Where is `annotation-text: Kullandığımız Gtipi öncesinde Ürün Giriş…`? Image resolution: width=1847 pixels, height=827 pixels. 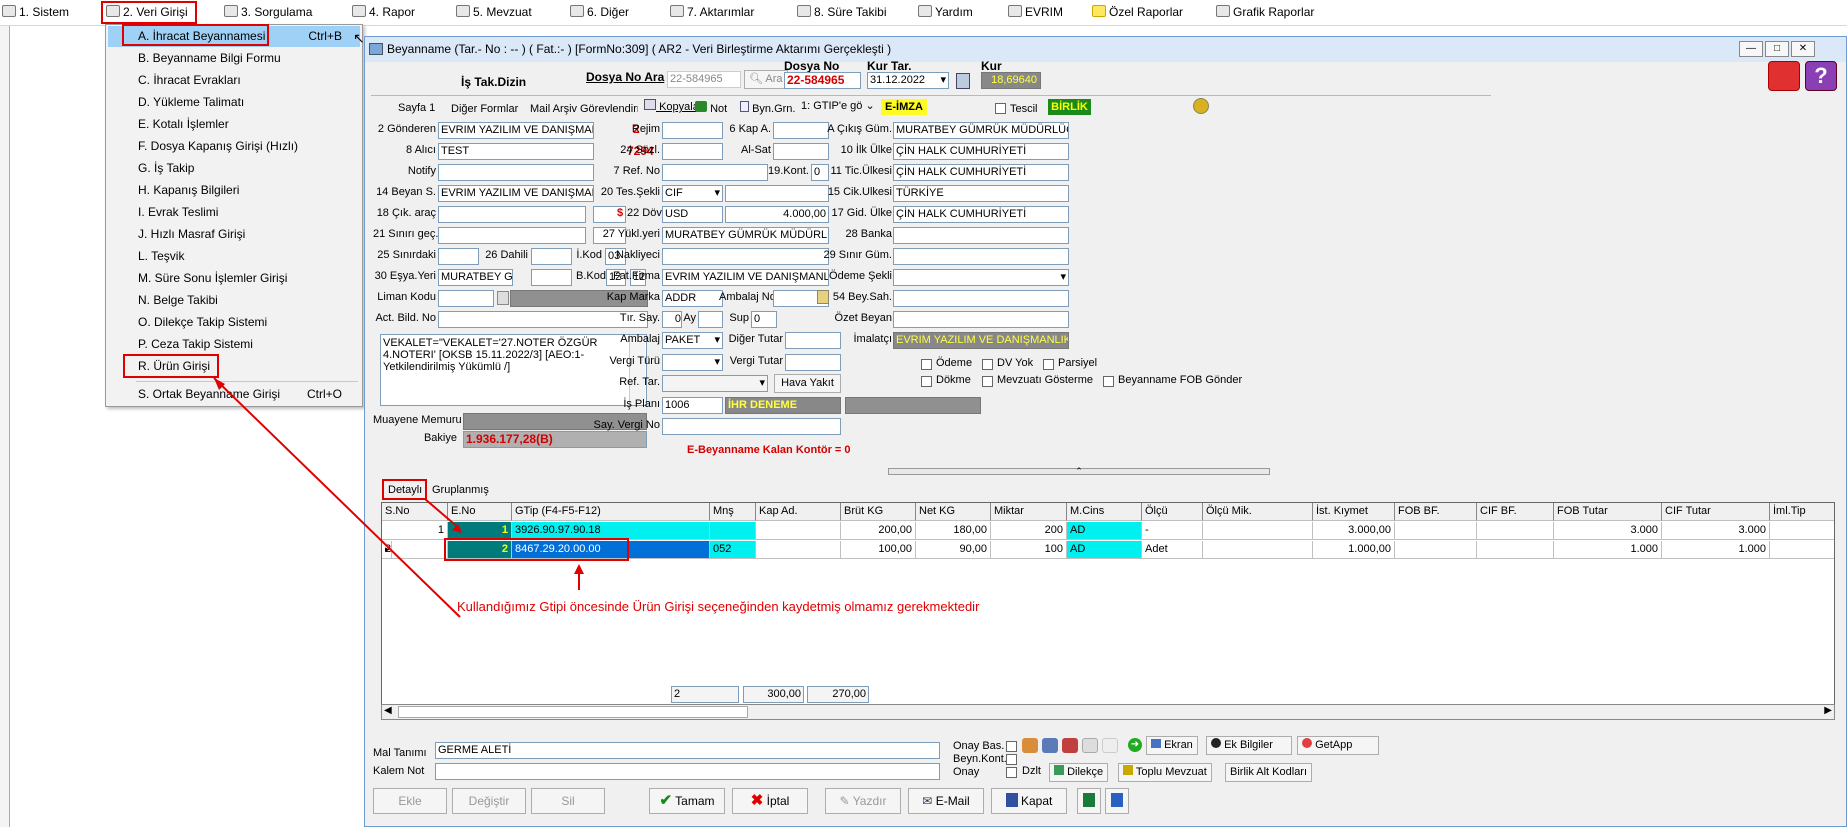 annotation-text: Kullandığımız Gtipi öncesinde Ürün Giriş… is located at coordinates (718, 606).